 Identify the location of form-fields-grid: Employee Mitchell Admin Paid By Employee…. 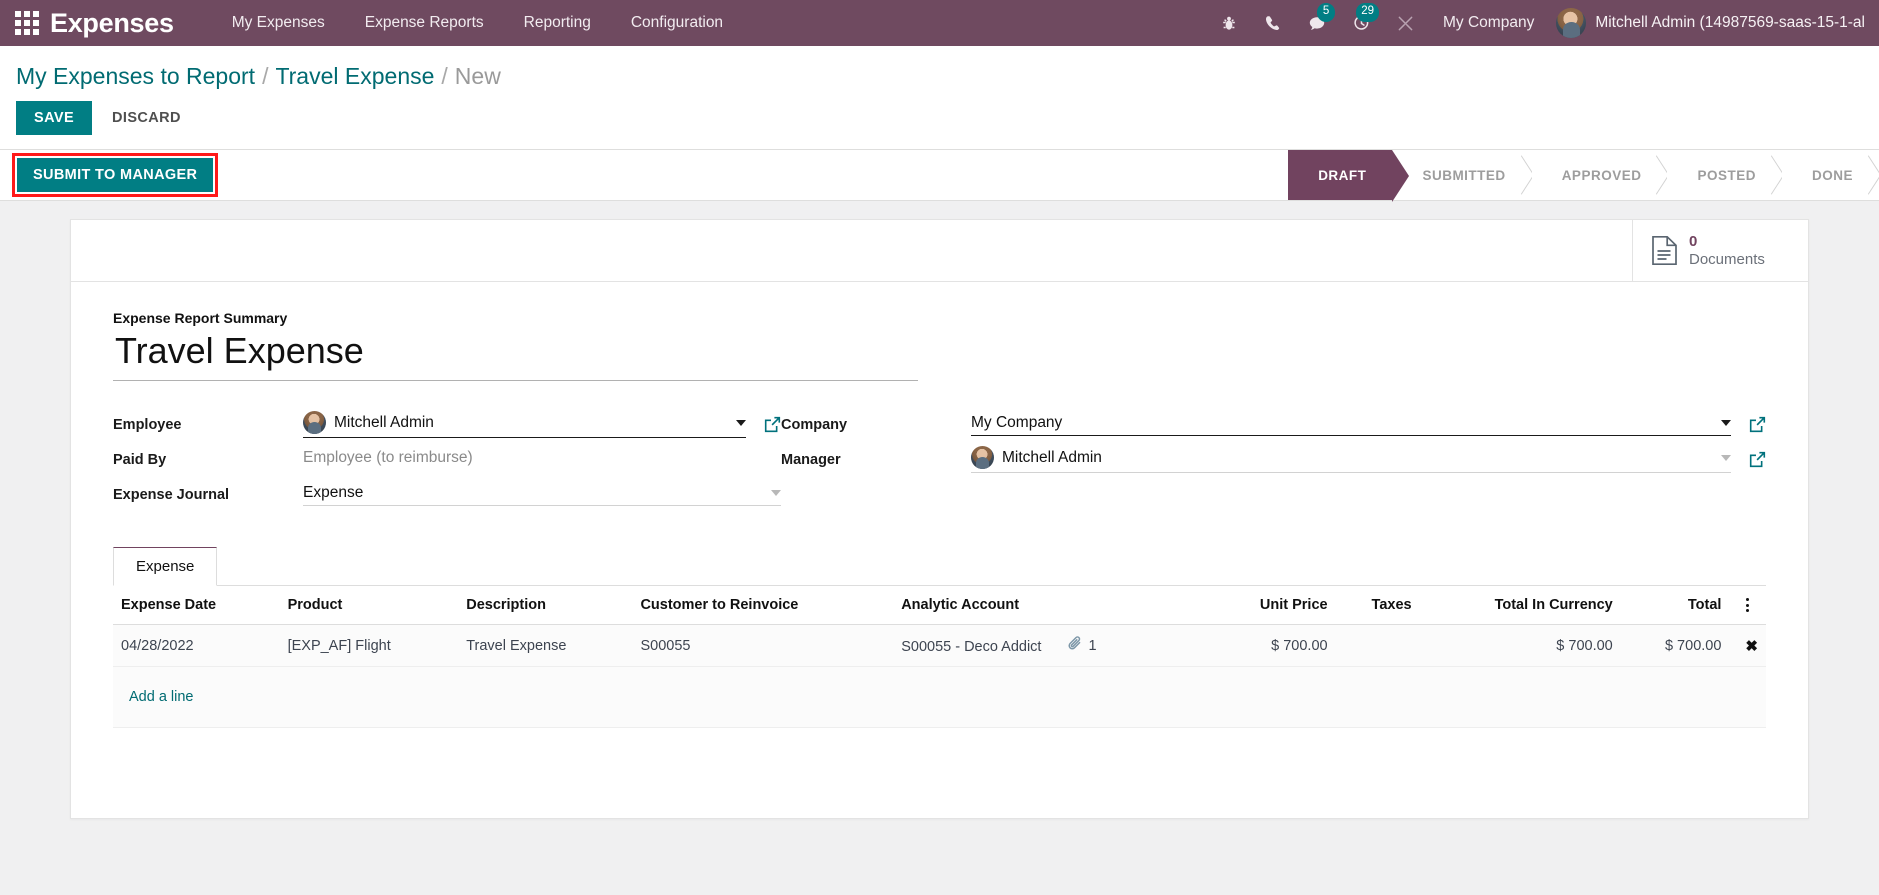
(939, 459).